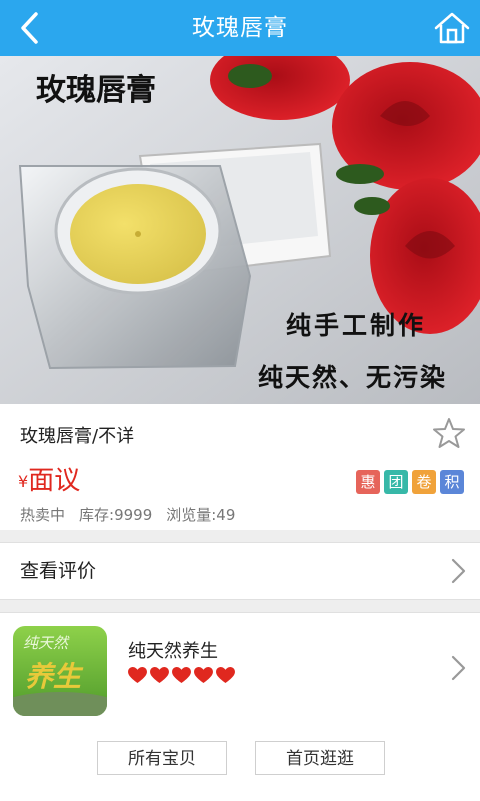 This screenshot has height=801, width=480. Describe the element at coordinates (396, 482) in the screenshot. I see `badge-group: 团` at that location.